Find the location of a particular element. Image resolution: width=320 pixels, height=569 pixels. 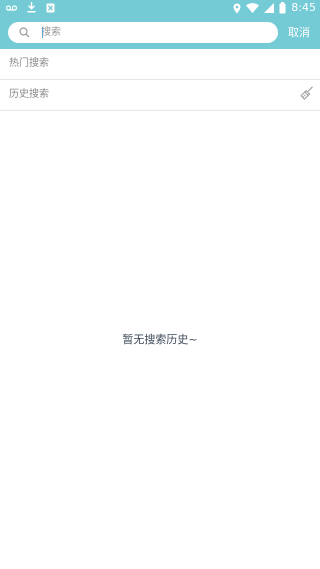

broom-icon is located at coordinates (307, 93).